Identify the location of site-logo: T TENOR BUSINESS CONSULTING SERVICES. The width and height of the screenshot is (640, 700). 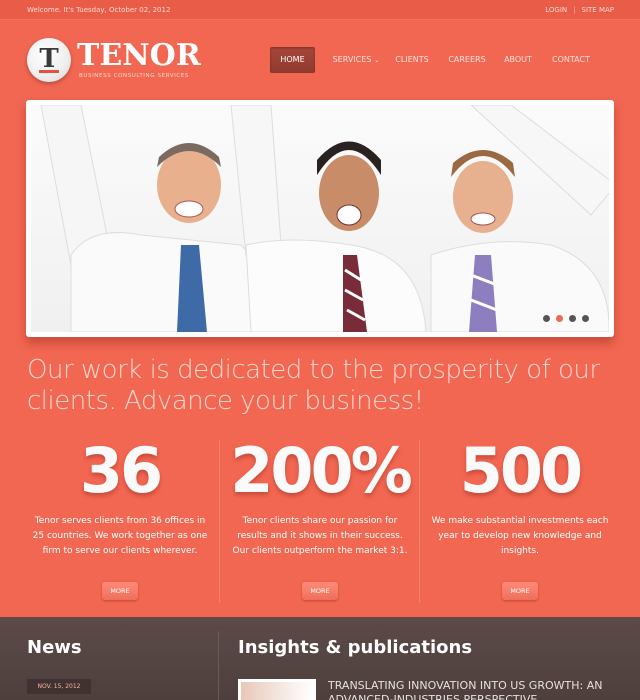
(114, 60).